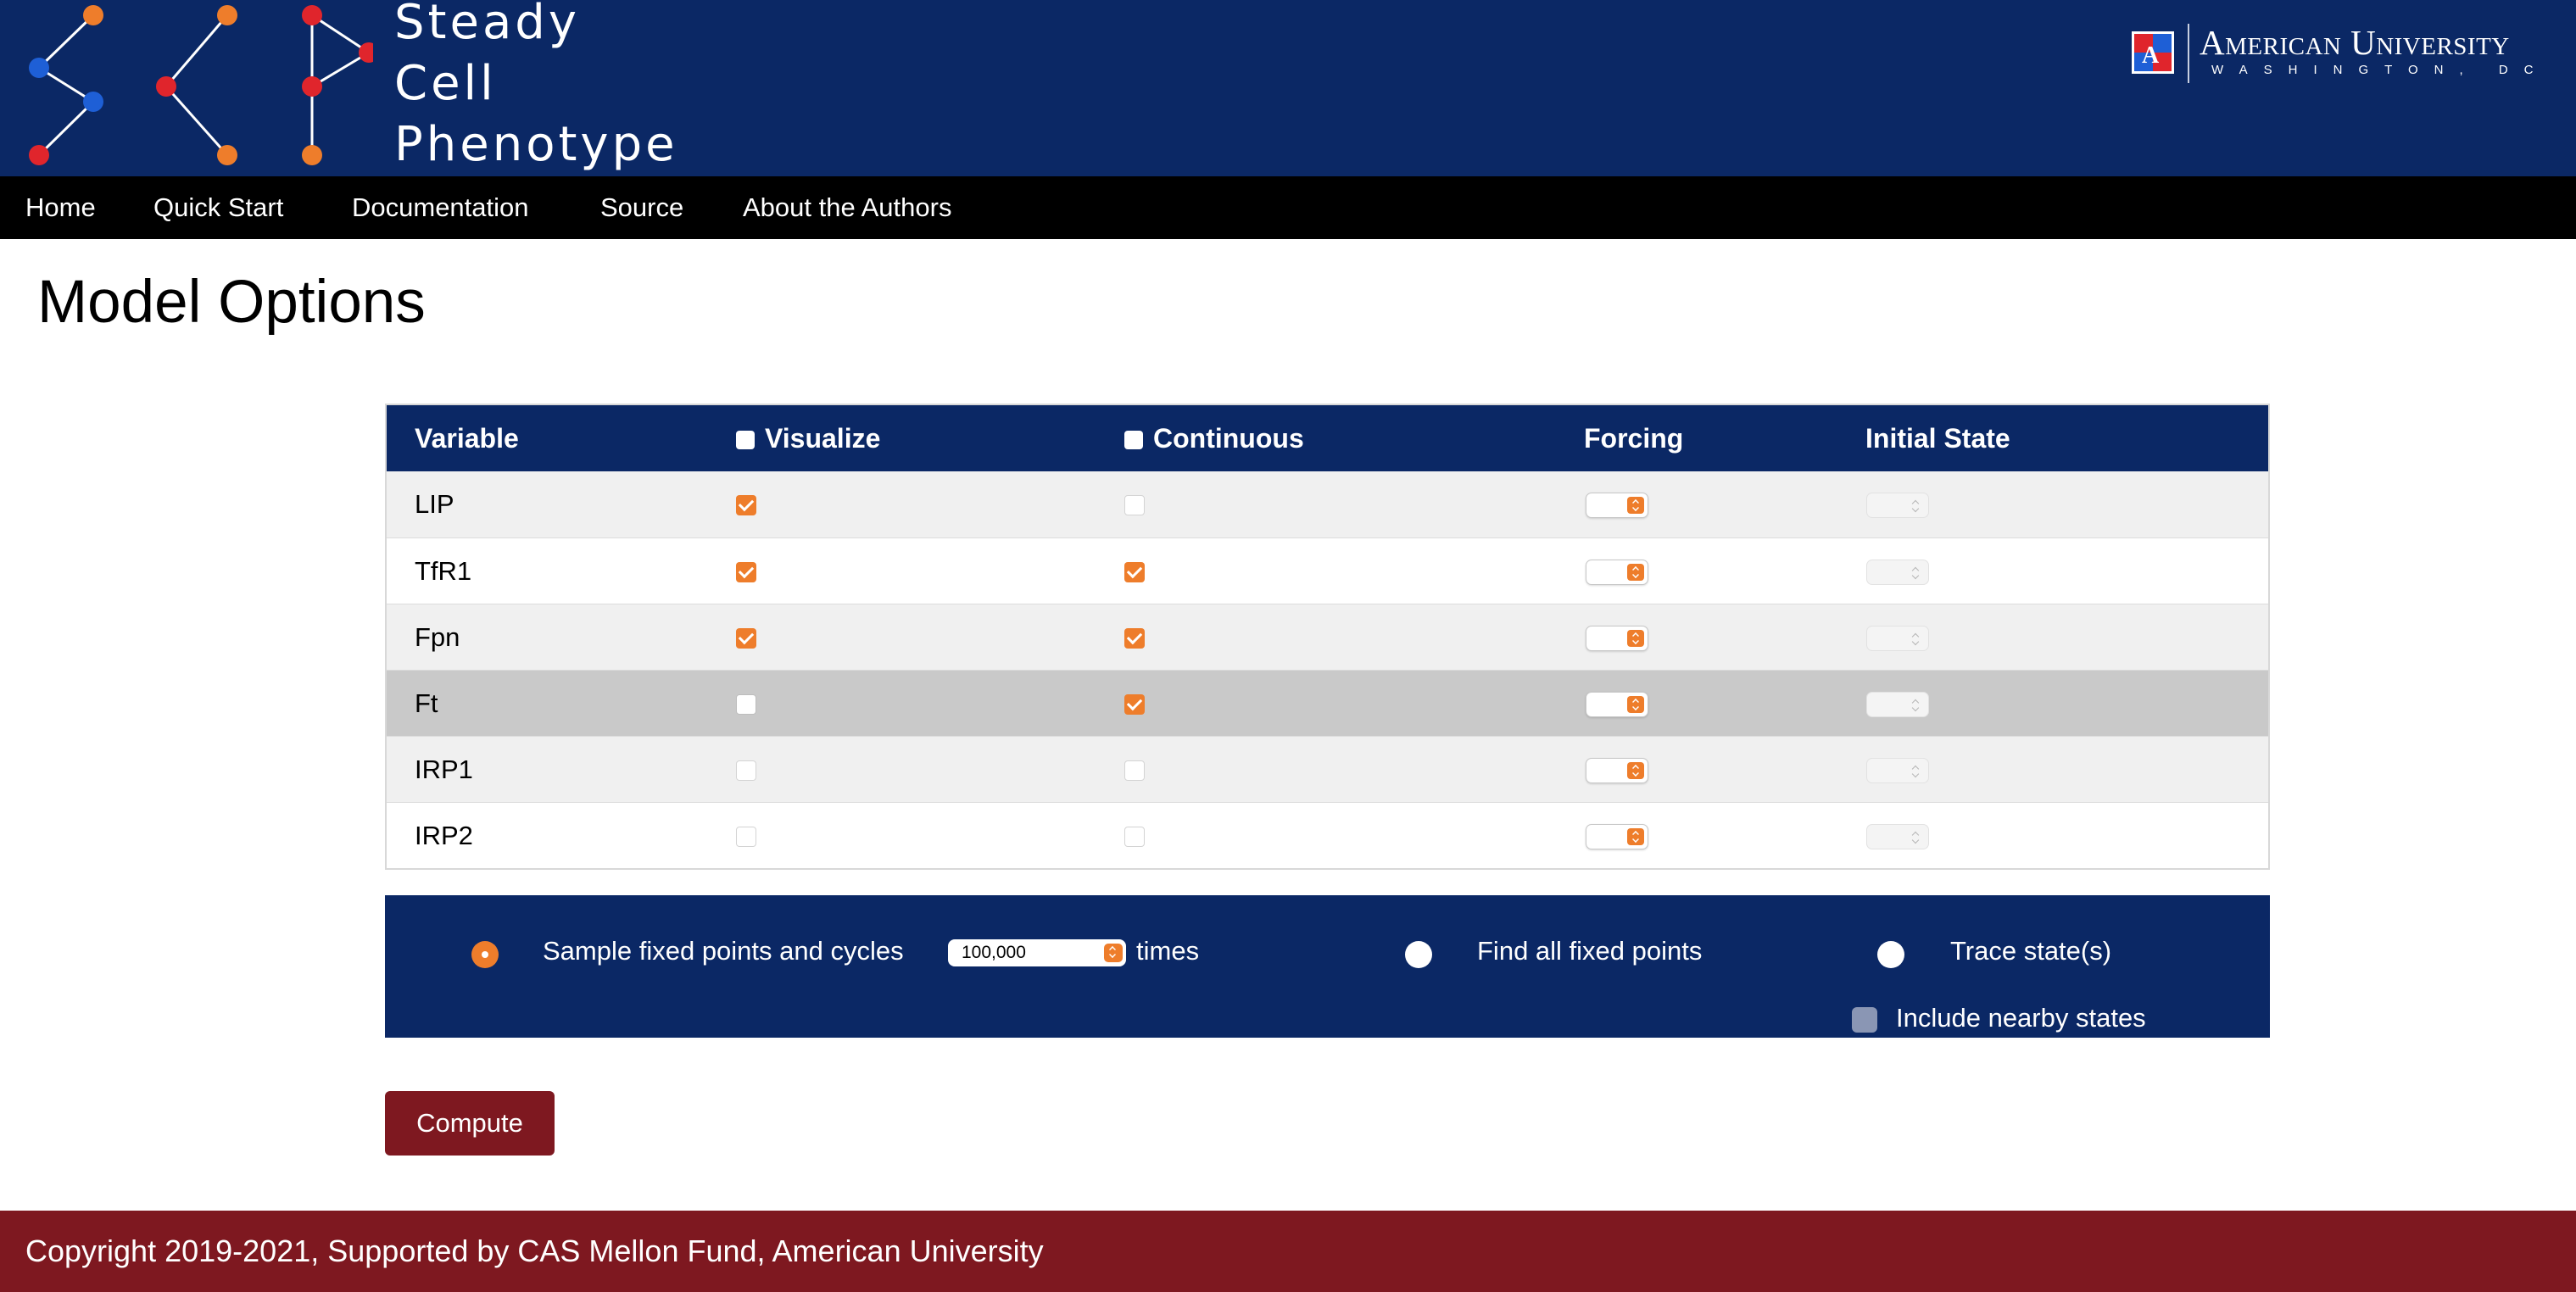 The width and height of the screenshot is (2576, 1292). I want to click on nav-home: Home, so click(61, 207).